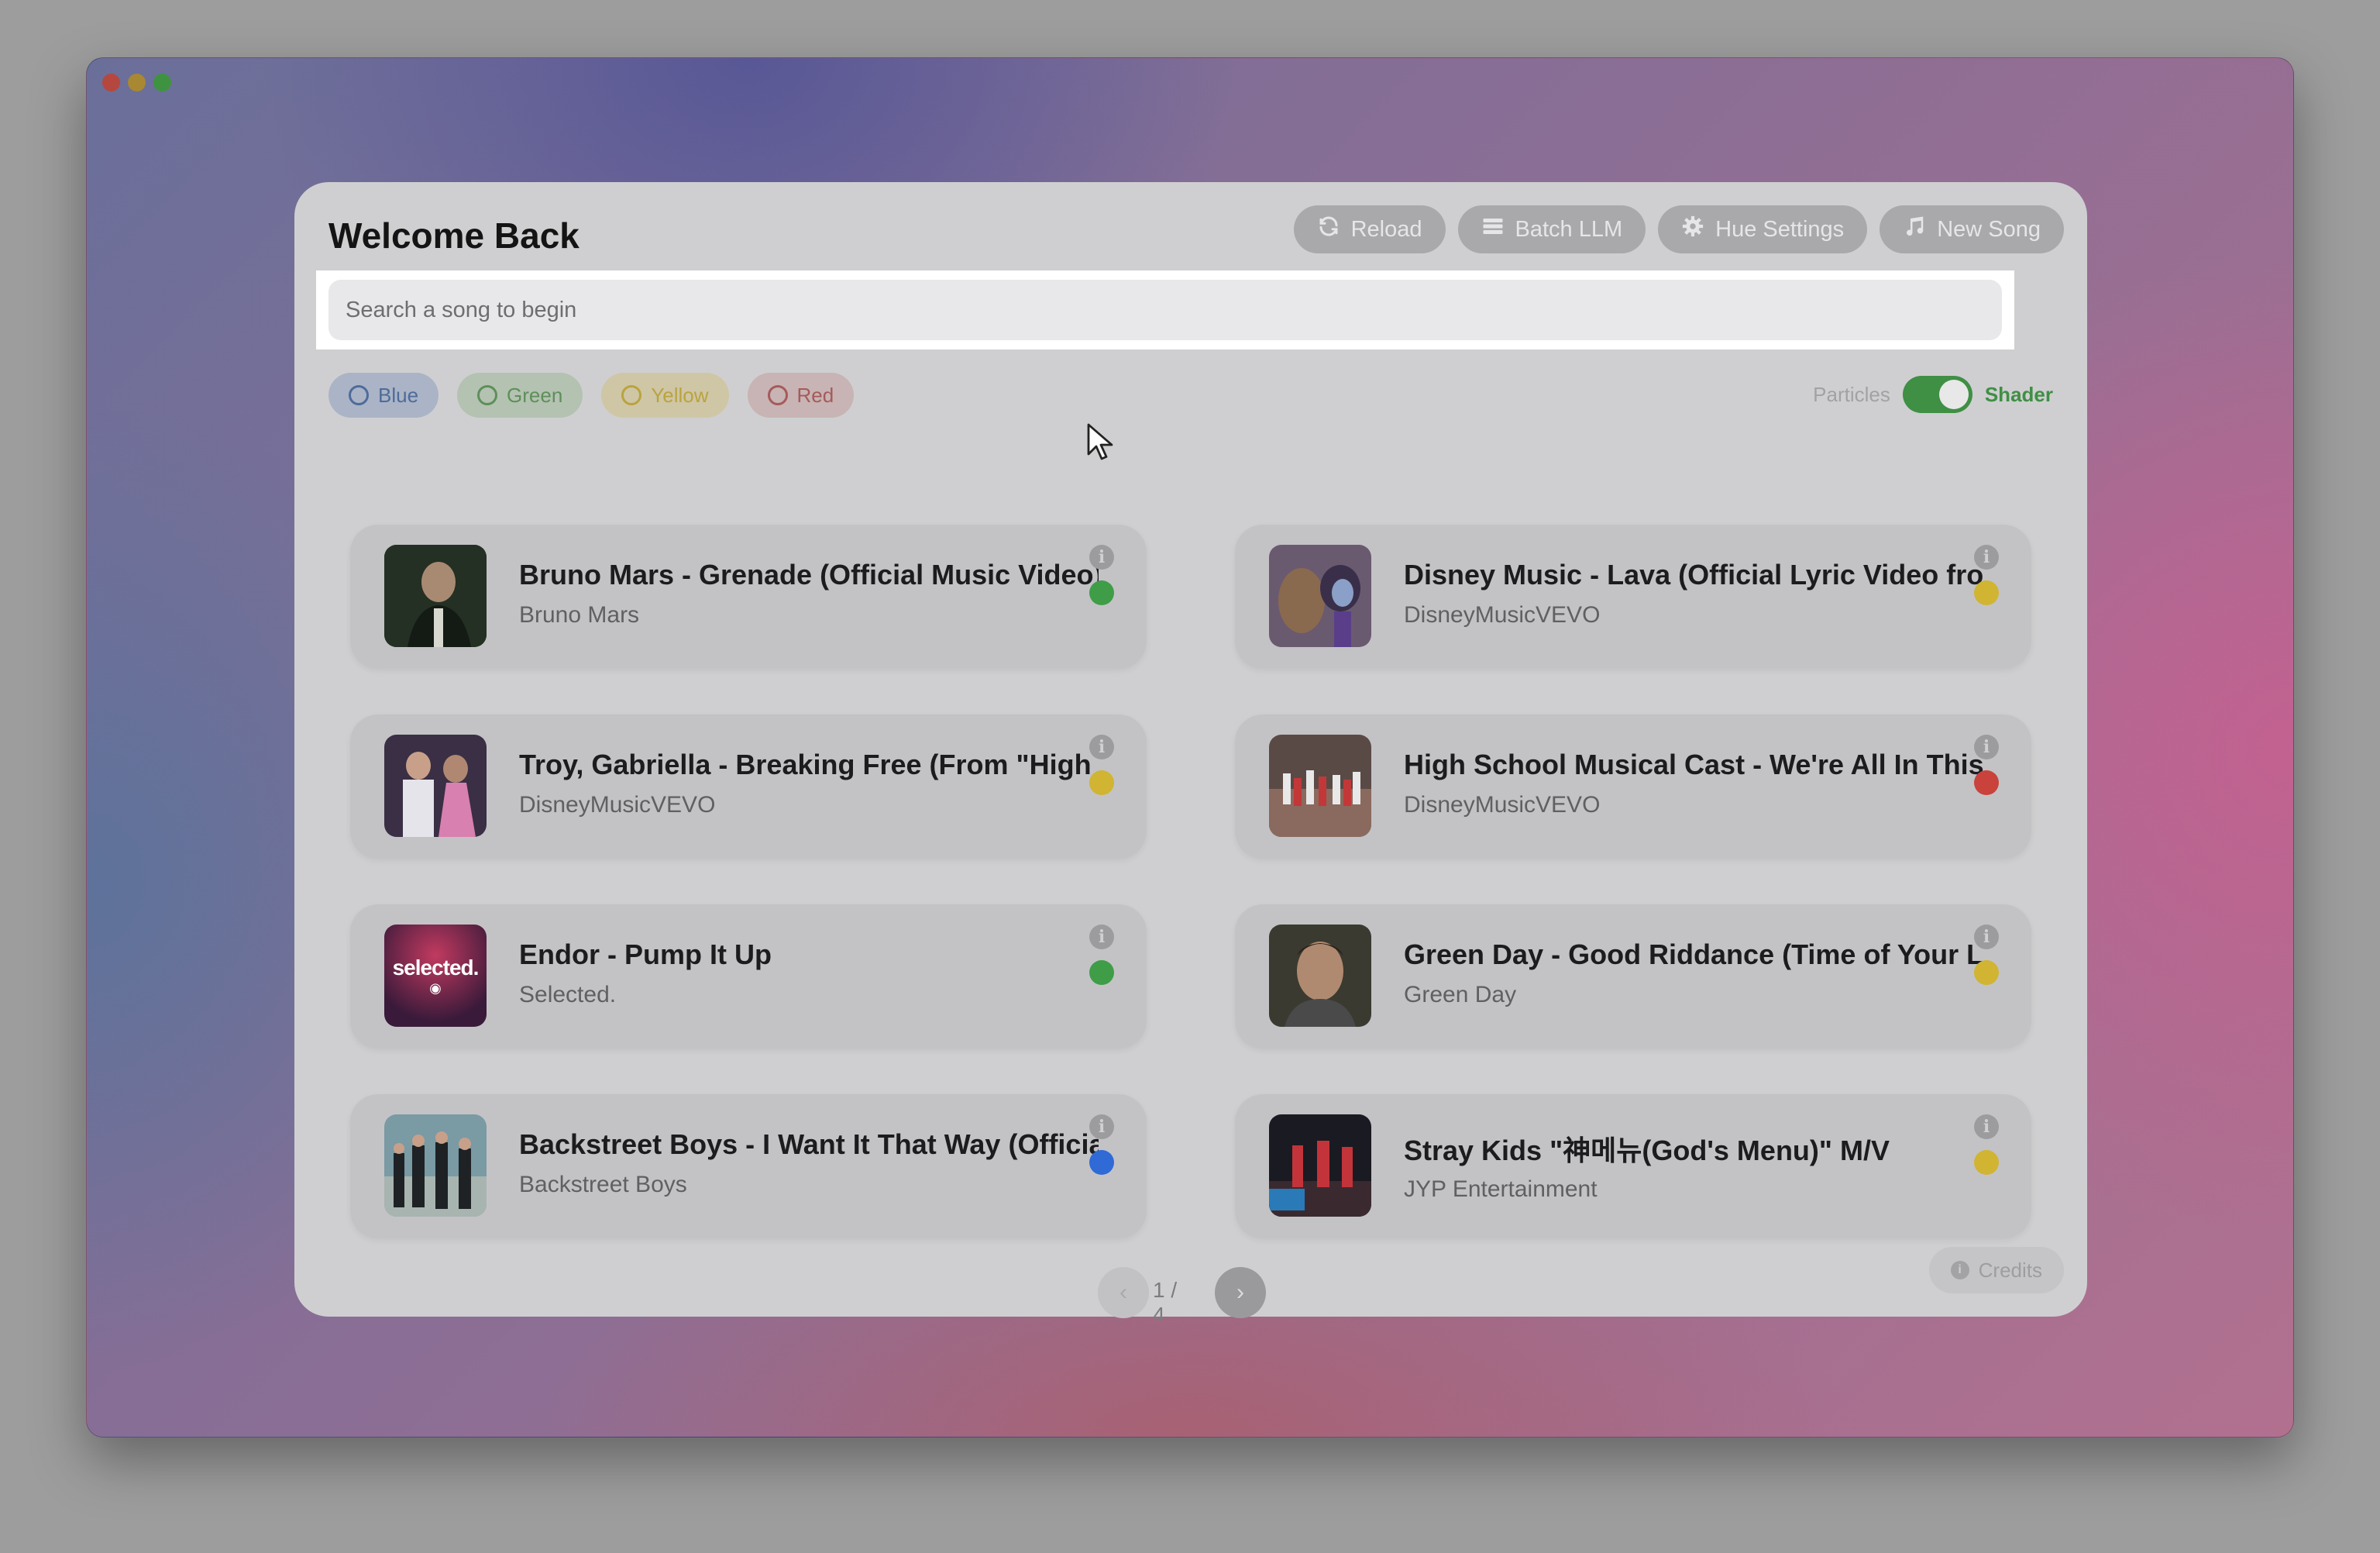  I want to click on logo-icon: ◉, so click(436, 988).